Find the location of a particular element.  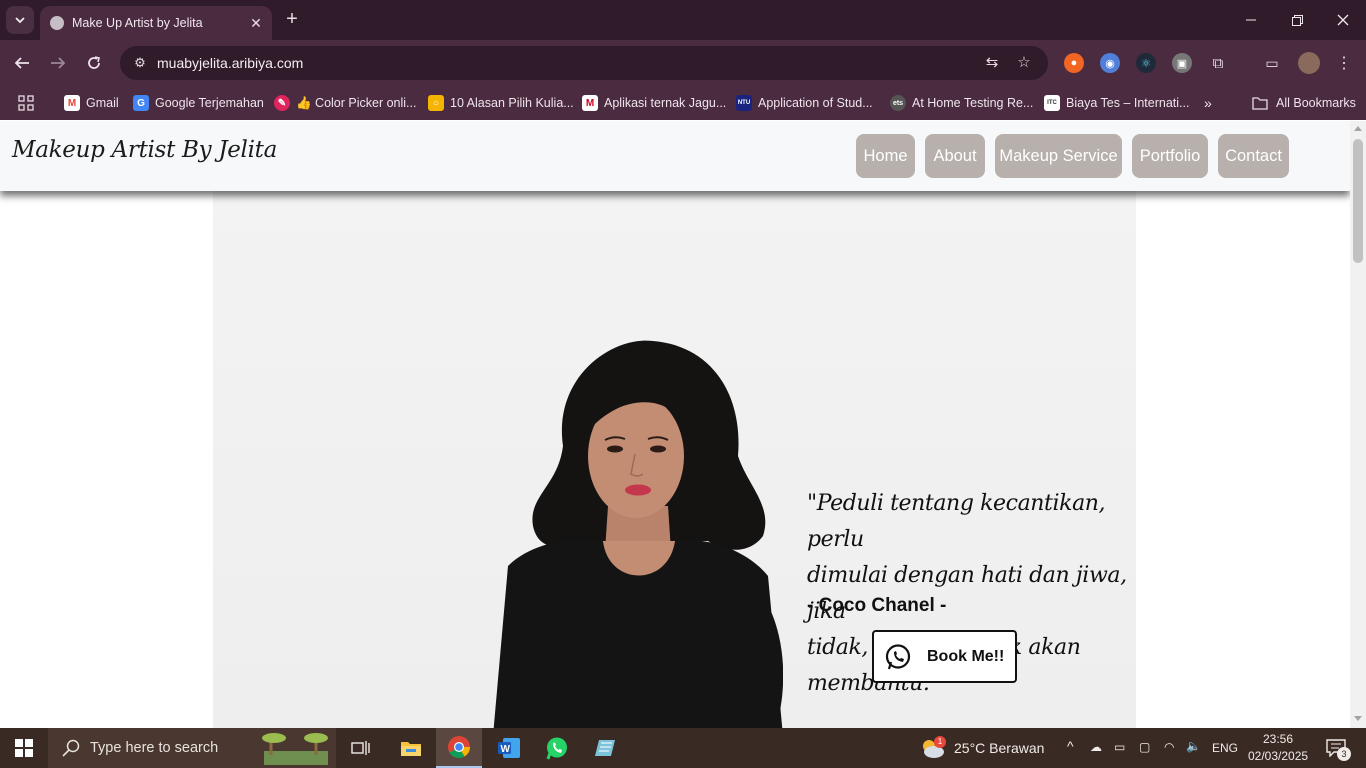

close-window-button is located at coordinates (1343, 20).